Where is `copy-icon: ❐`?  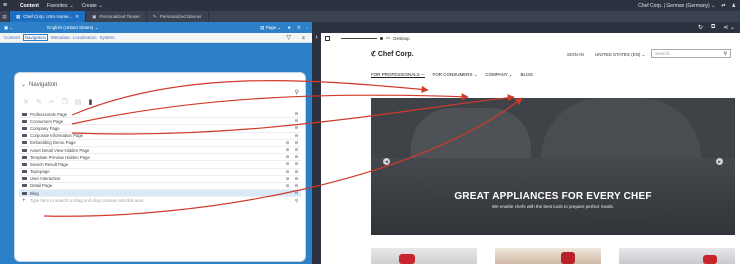 copy-icon: ❐ is located at coordinates (65, 102).